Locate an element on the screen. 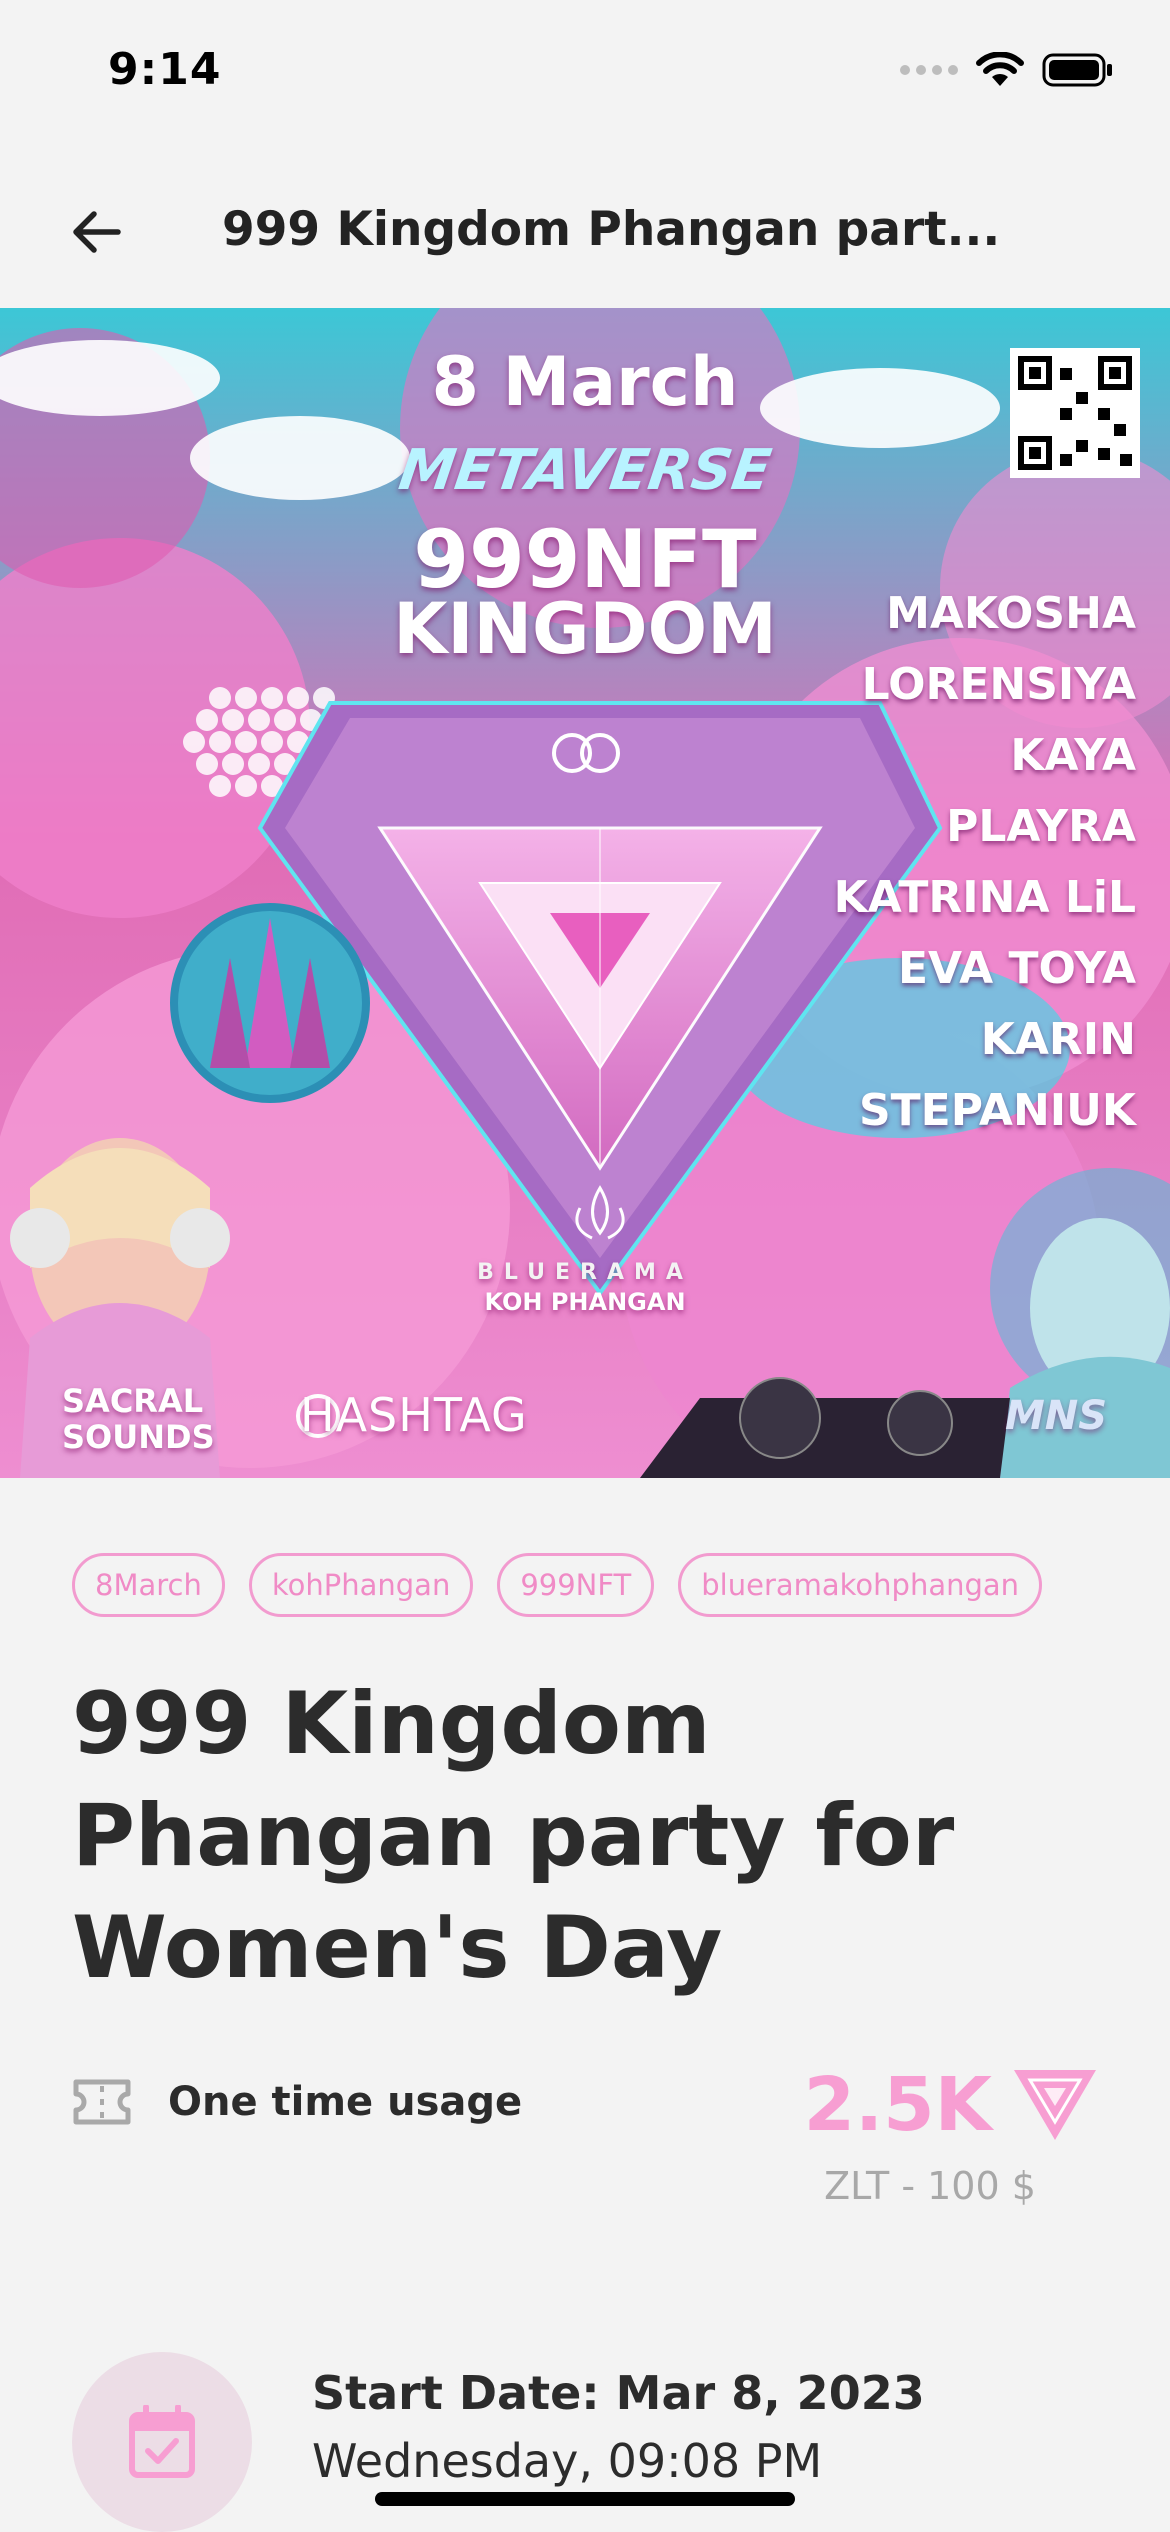  start-date-weekday: Wednesday, 09:08 PM is located at coordinates (567, 2461).